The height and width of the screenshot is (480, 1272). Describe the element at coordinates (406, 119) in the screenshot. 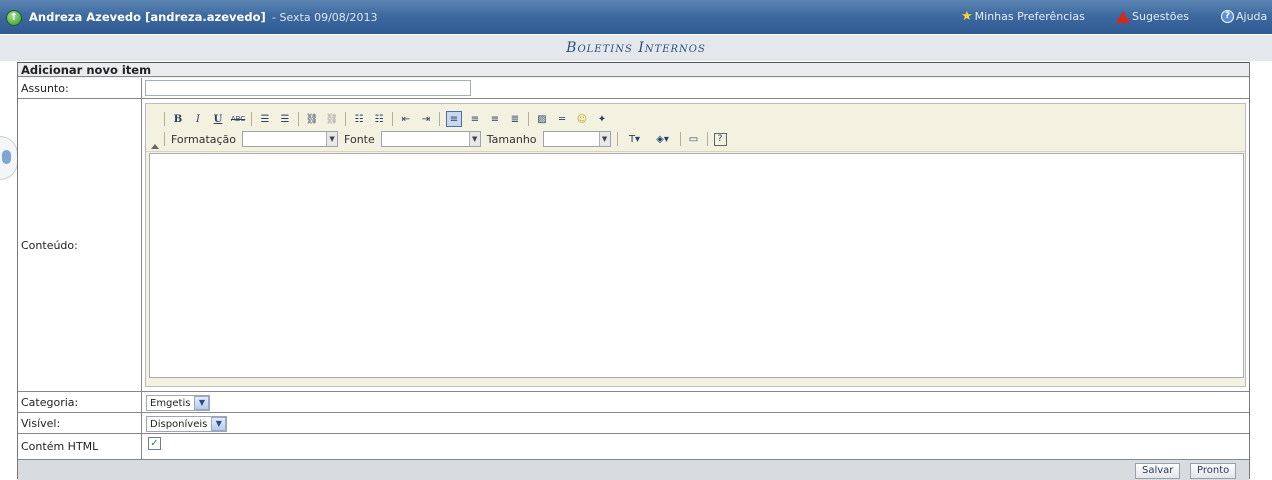

I see `outdent-icon: ⇤` at that location.